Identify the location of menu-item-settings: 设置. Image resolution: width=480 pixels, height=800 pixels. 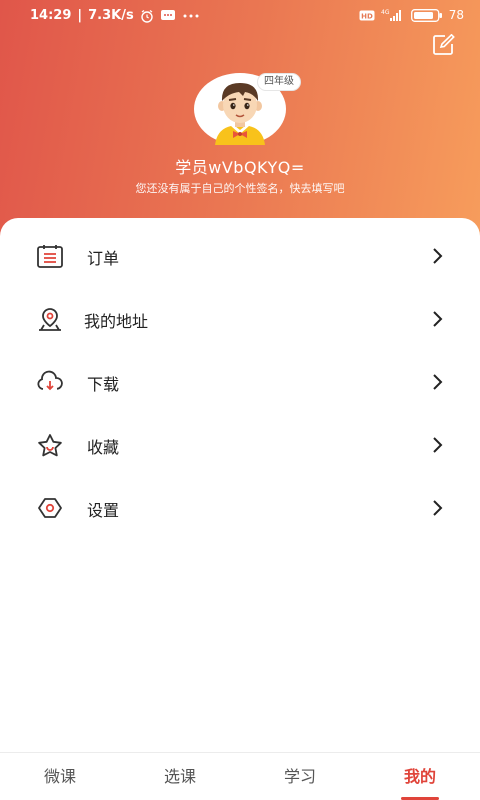
(240, 508).